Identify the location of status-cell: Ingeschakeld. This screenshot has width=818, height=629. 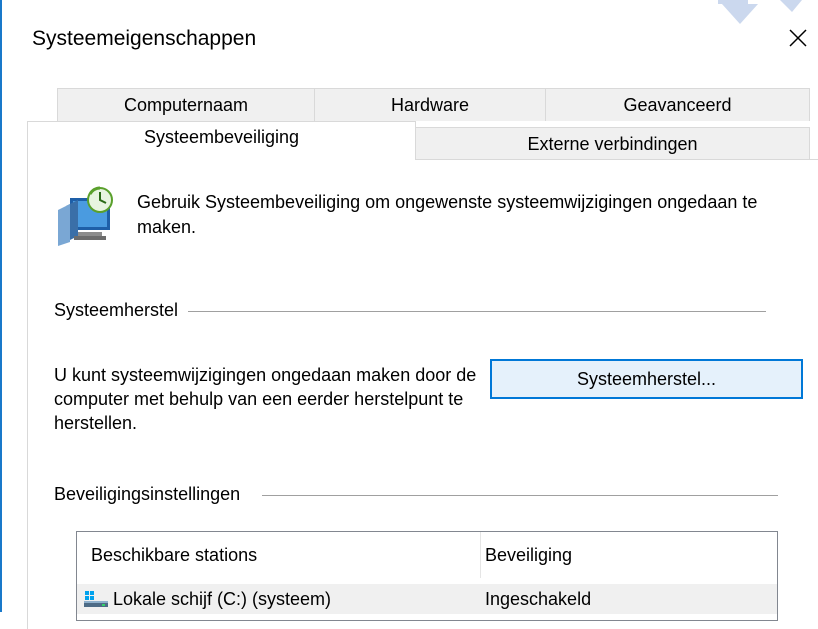
(538, 599).